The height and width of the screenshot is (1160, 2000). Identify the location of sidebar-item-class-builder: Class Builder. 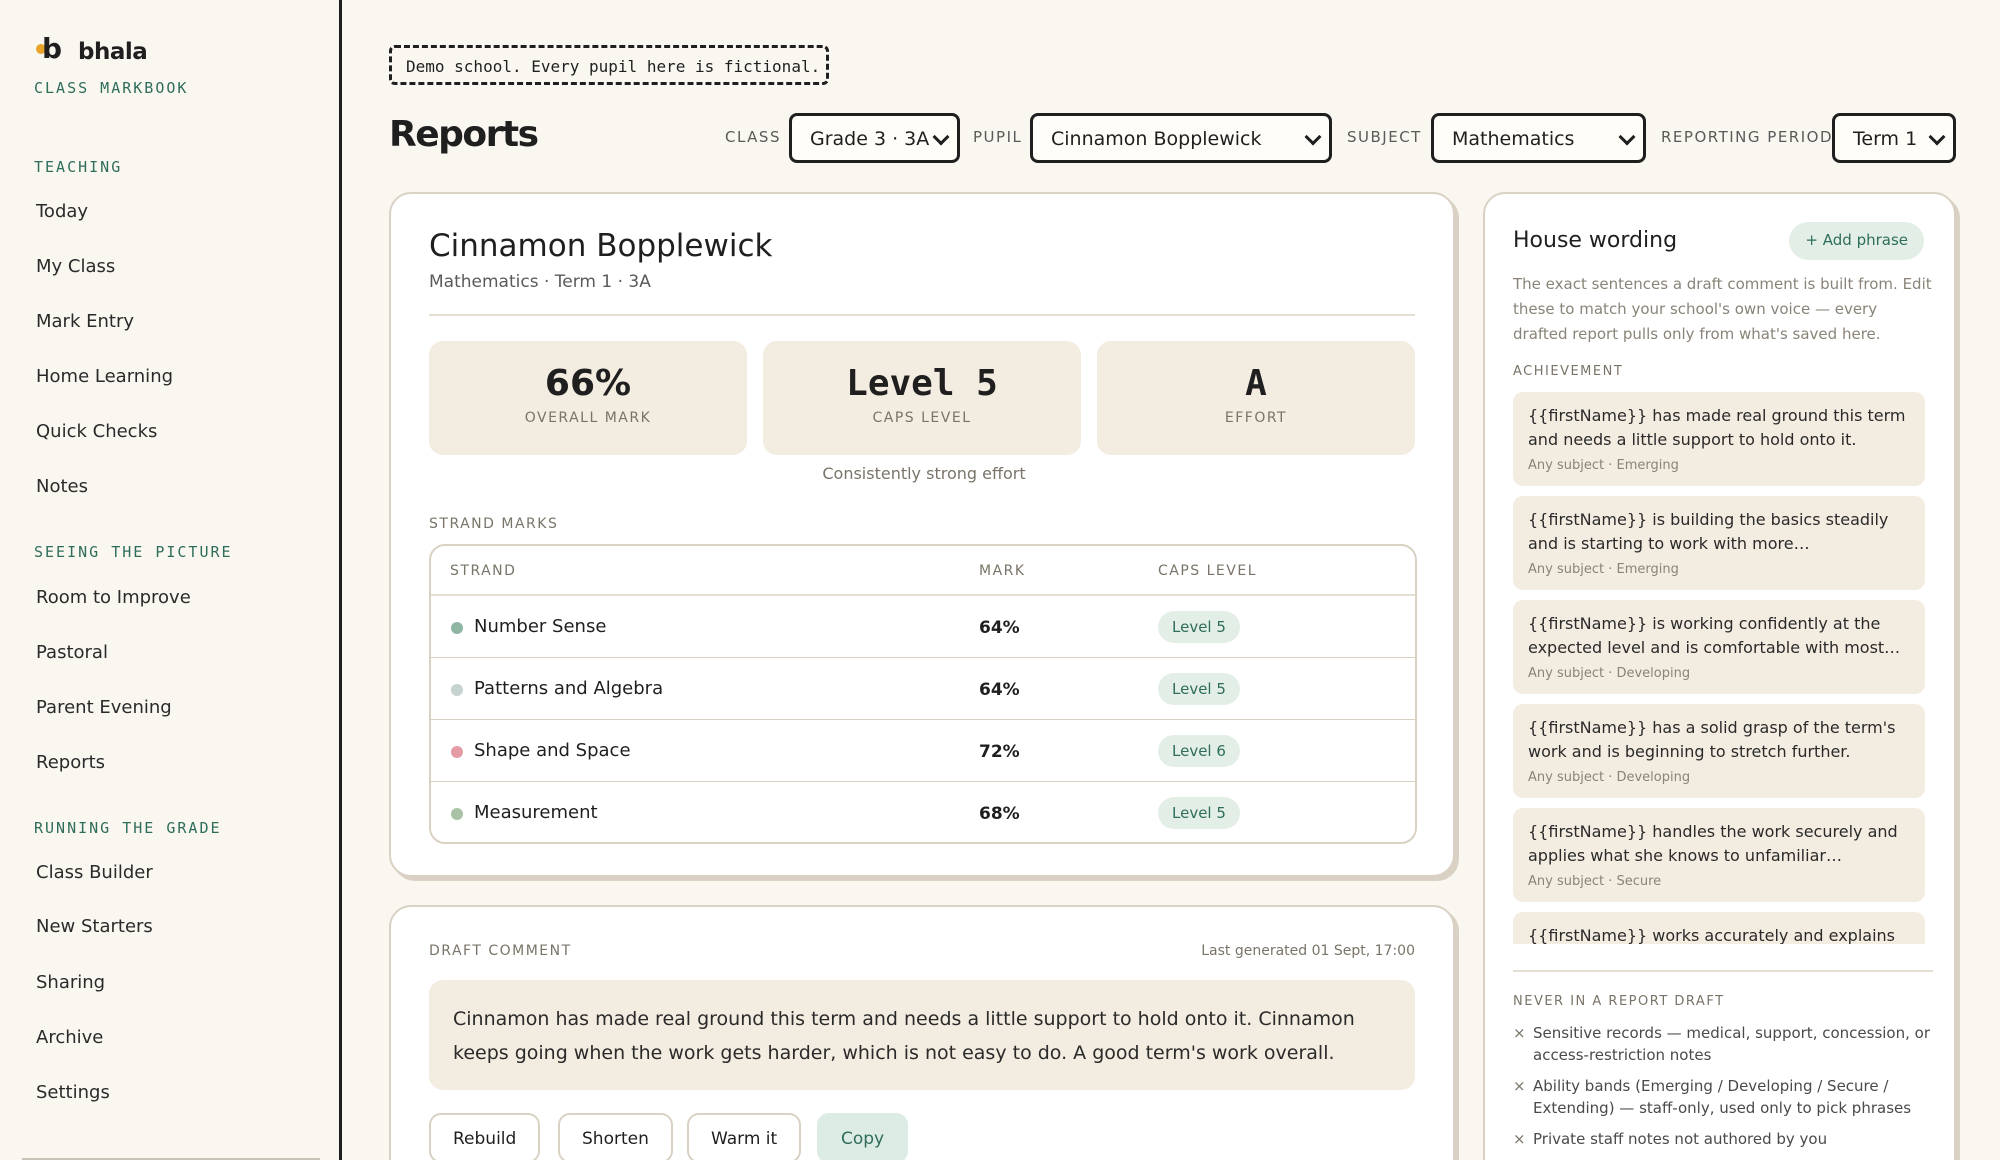
(94, 872).